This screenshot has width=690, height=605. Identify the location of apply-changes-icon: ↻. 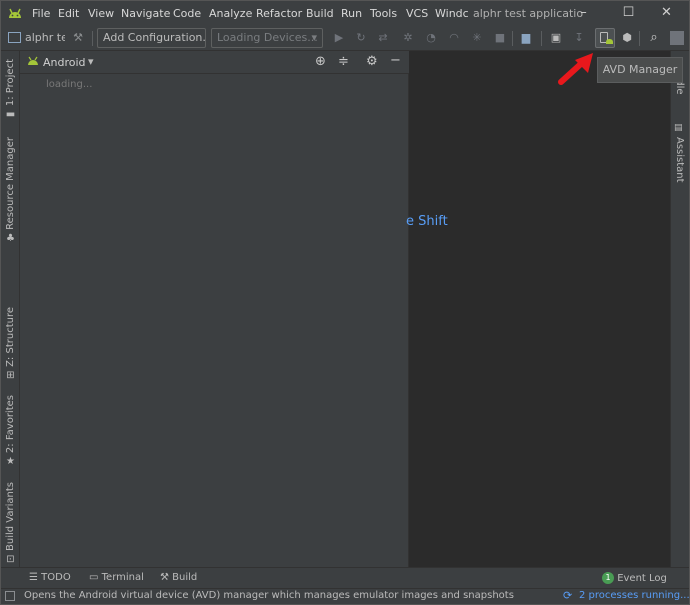
(361, 38).